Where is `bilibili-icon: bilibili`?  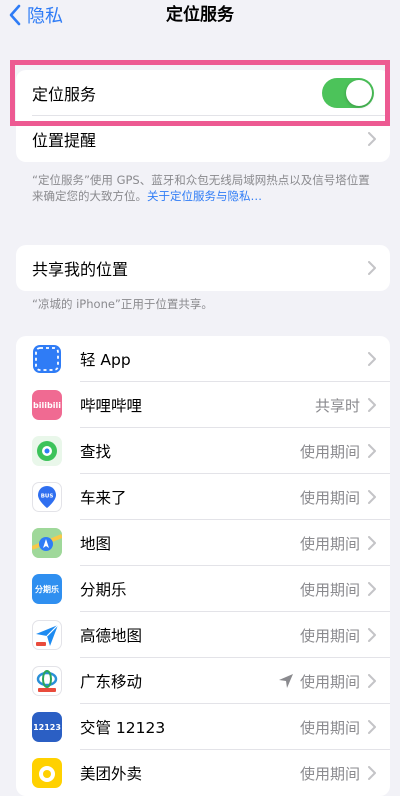 bilibili-icon: bilibili is located at coordinates (47, 405).